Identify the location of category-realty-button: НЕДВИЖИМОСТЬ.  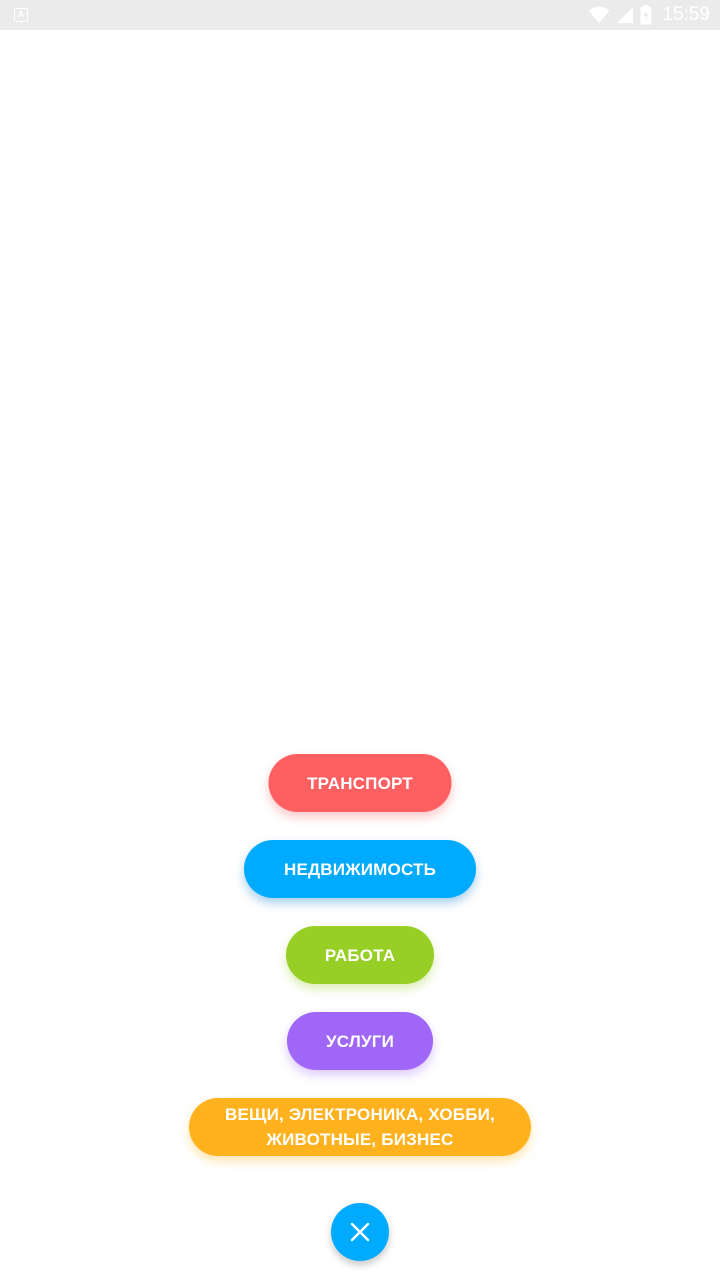
(360, 869).